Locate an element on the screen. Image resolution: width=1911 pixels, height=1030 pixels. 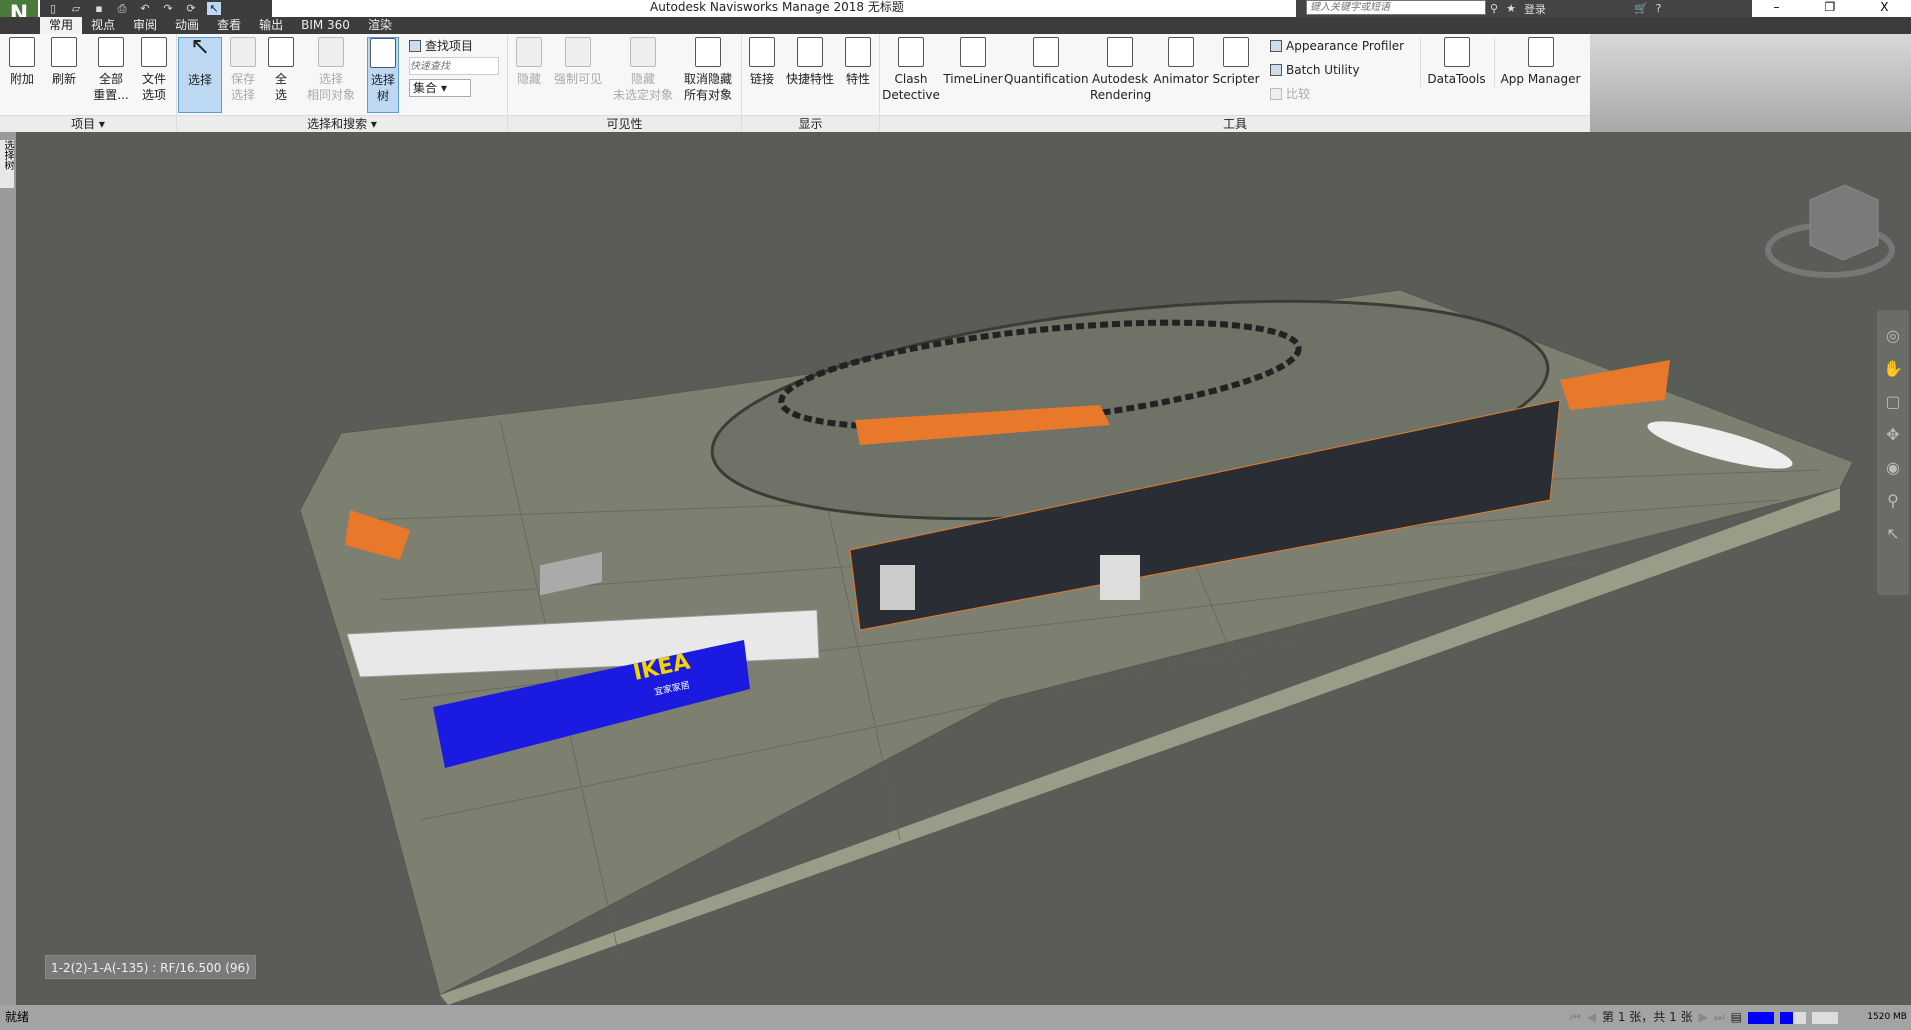
tab-review: 审阅 is located at coordinates (145, 25).